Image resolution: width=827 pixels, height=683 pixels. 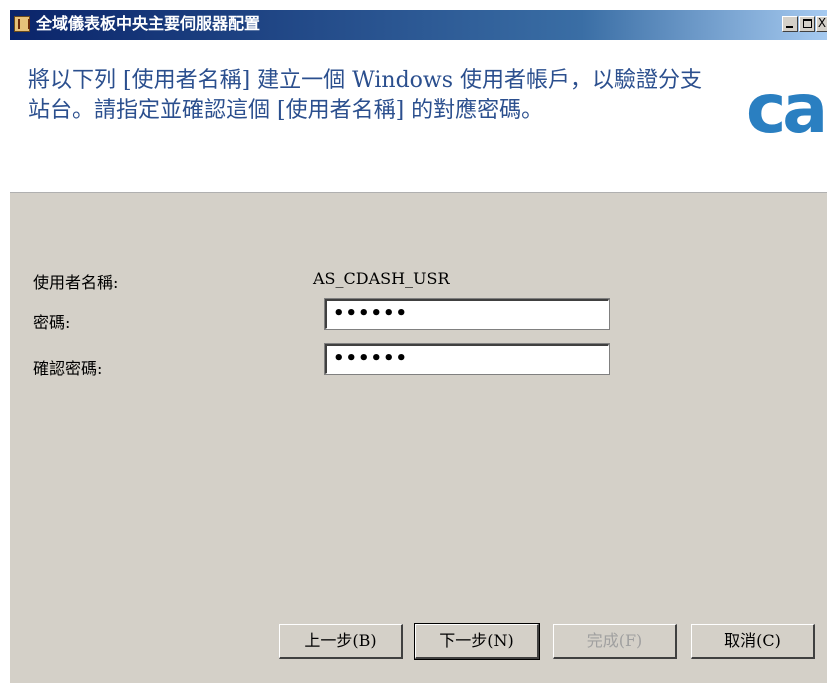 What do you see at coordinates (467, 314) in the screenshot?
I see `password-field: ••••••` at bounding box center [467, 314].